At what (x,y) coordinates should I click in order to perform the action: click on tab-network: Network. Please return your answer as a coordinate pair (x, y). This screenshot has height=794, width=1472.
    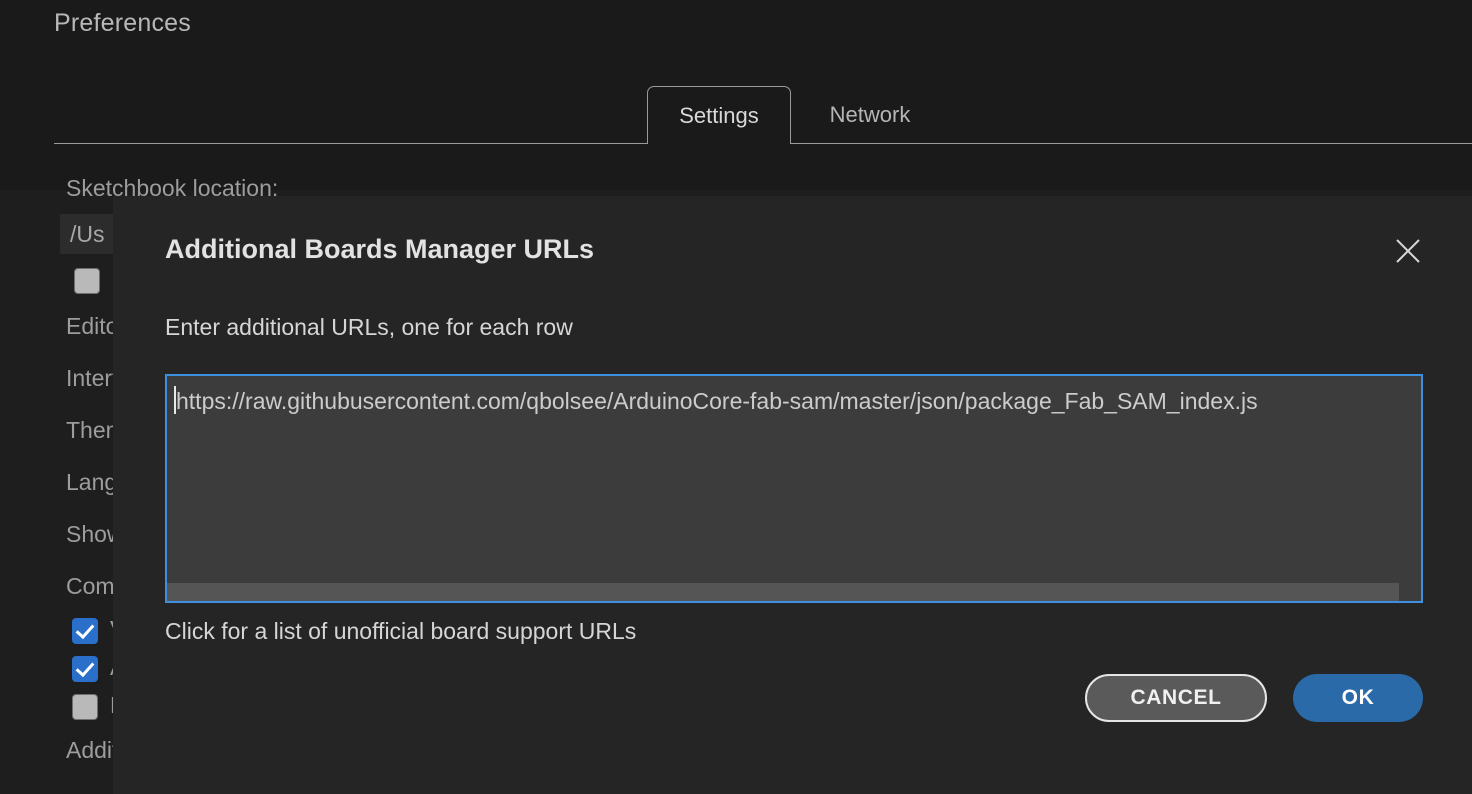
    Looking at the image, I should click on (870, 115).